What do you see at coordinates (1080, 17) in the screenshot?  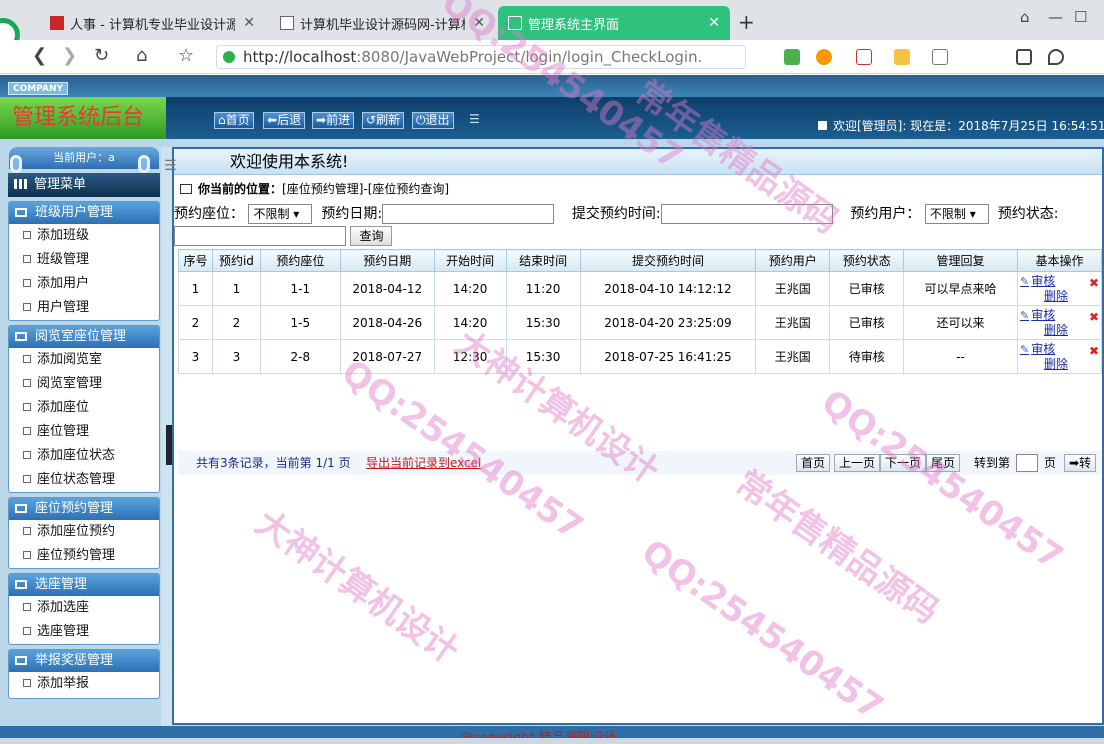 I see `maximize-icon: ☐` at bounding box center [1080, 17].